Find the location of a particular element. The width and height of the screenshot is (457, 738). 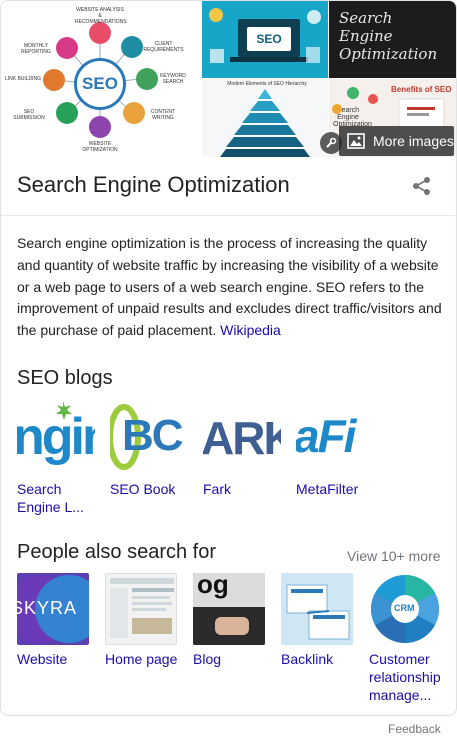

diagram-caption: CLIENT REQUIREMENTS is located at coordinates (163, 47).